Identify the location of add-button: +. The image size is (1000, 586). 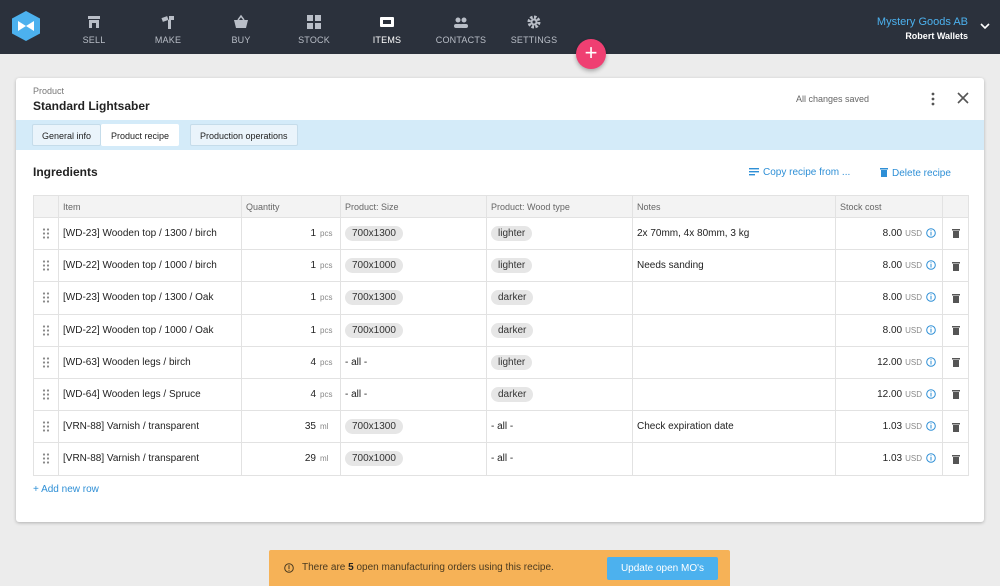
(591, 54).